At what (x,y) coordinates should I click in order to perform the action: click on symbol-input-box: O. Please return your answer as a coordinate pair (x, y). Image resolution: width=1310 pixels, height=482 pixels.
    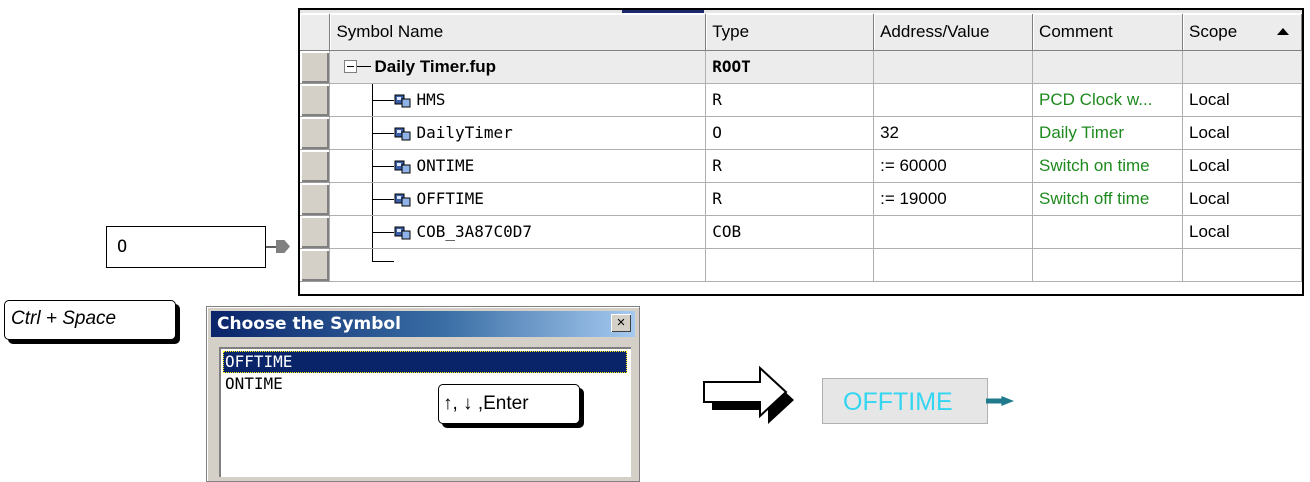
    Looking at the image, I should click on (186, 247).